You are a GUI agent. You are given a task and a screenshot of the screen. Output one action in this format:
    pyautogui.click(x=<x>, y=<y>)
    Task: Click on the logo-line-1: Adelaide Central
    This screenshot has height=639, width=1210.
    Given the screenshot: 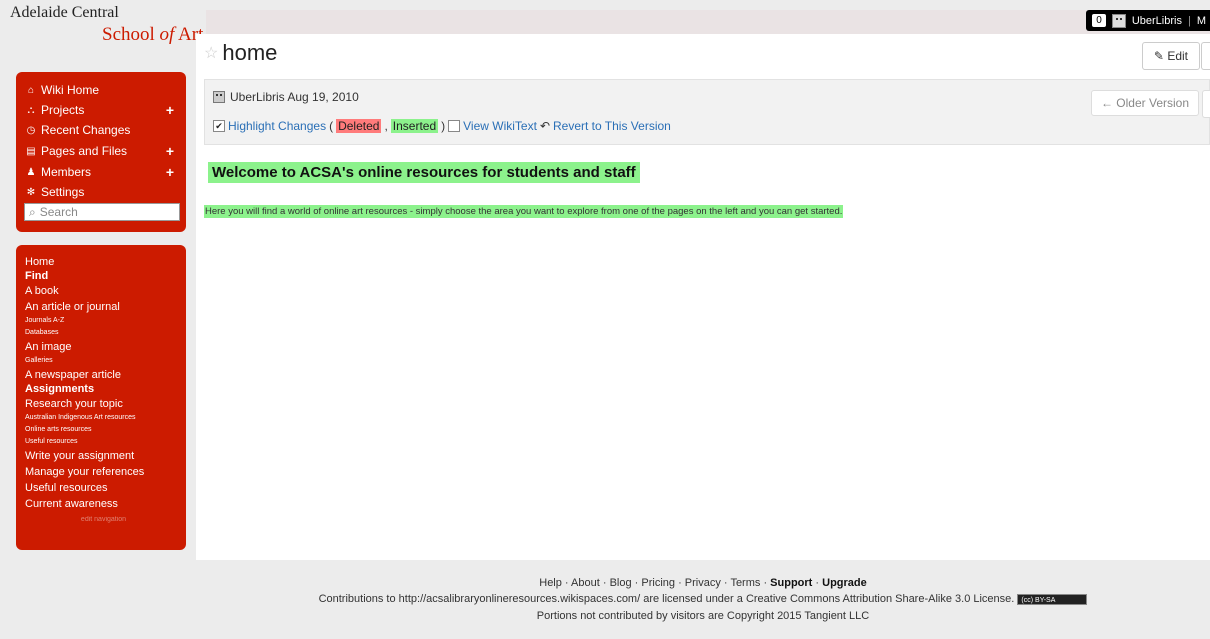 What is the action you would take?
    pyautogui.click(x=64, y=12)
    